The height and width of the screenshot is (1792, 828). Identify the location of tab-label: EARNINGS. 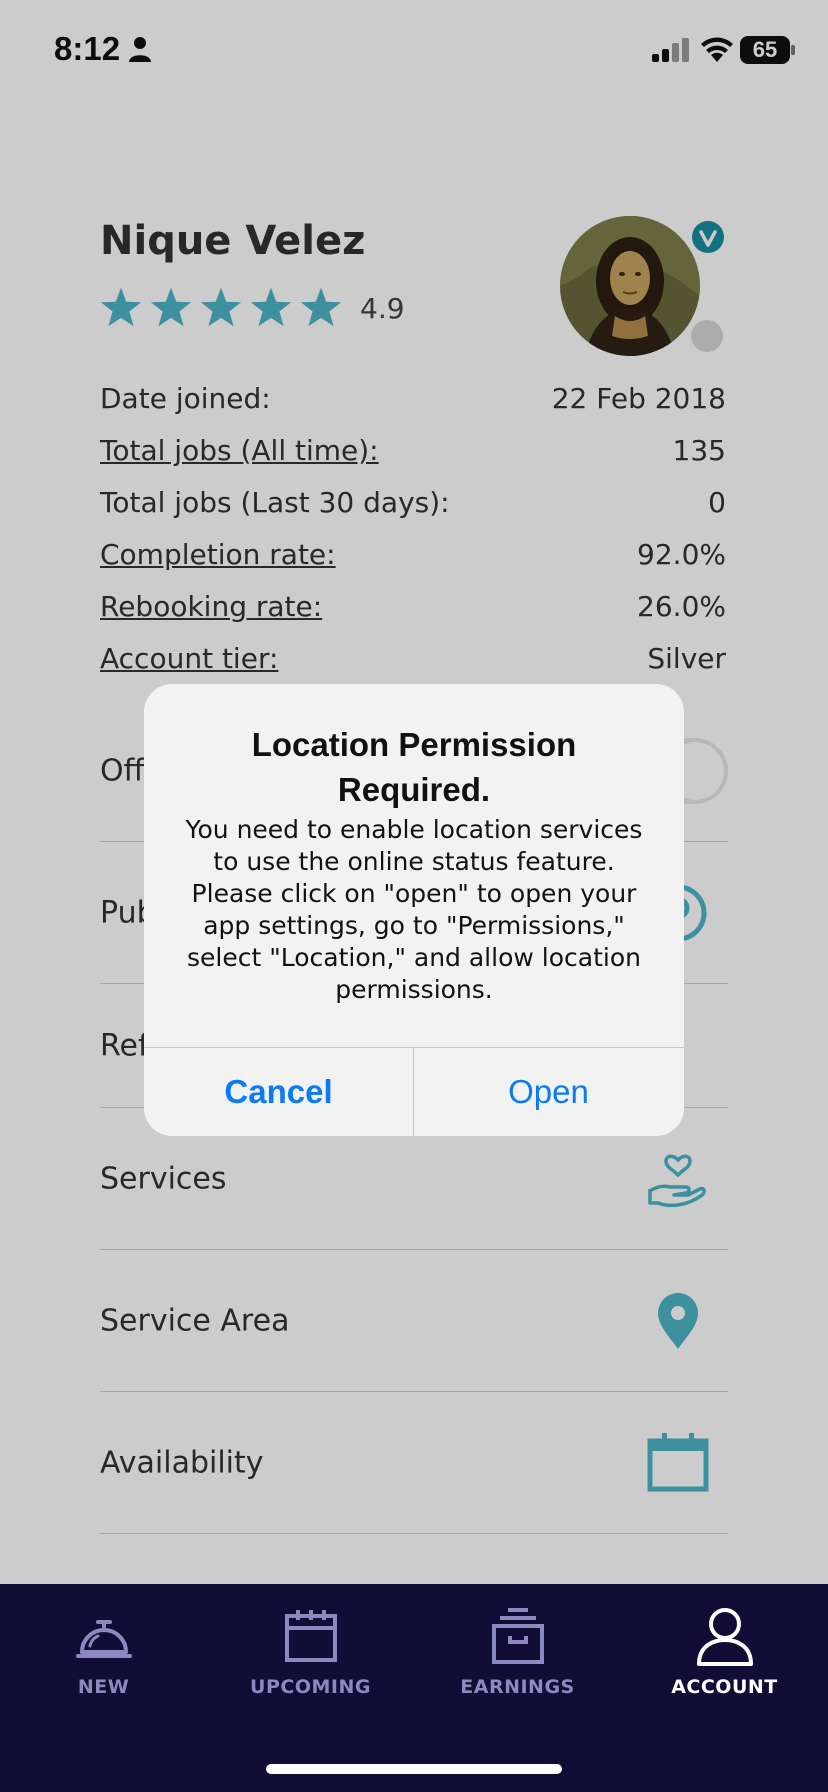
(517, 1687).